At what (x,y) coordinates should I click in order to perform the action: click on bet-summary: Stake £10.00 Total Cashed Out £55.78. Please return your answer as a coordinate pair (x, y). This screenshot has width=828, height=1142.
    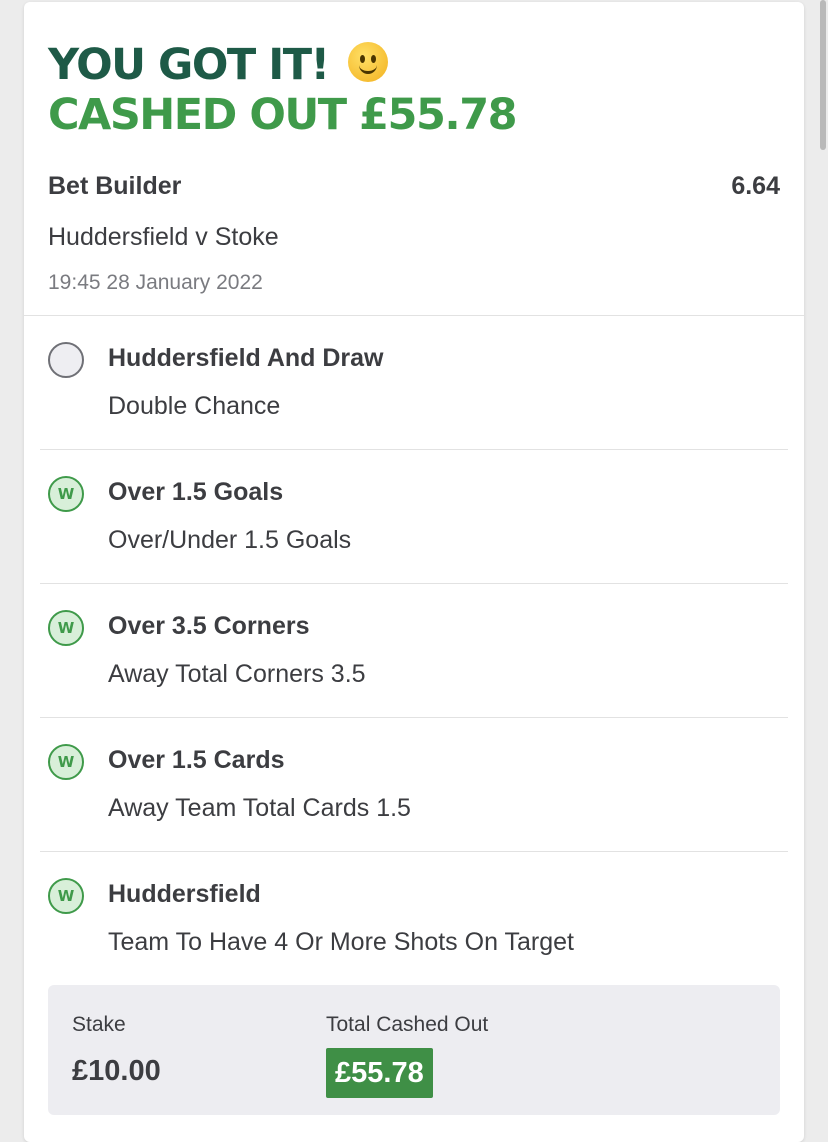
    Looking at the image, I should click on (414, 1050).